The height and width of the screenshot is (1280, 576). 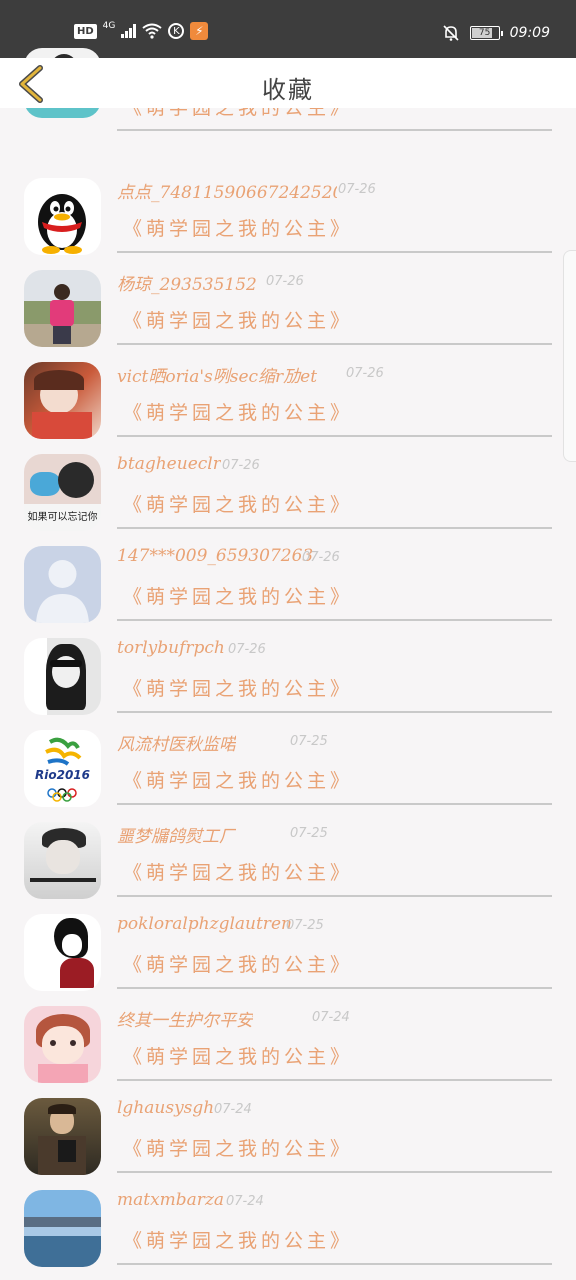 I want to click on avatar-caption: 如果可以忘记你, so click(x=62, y=517).